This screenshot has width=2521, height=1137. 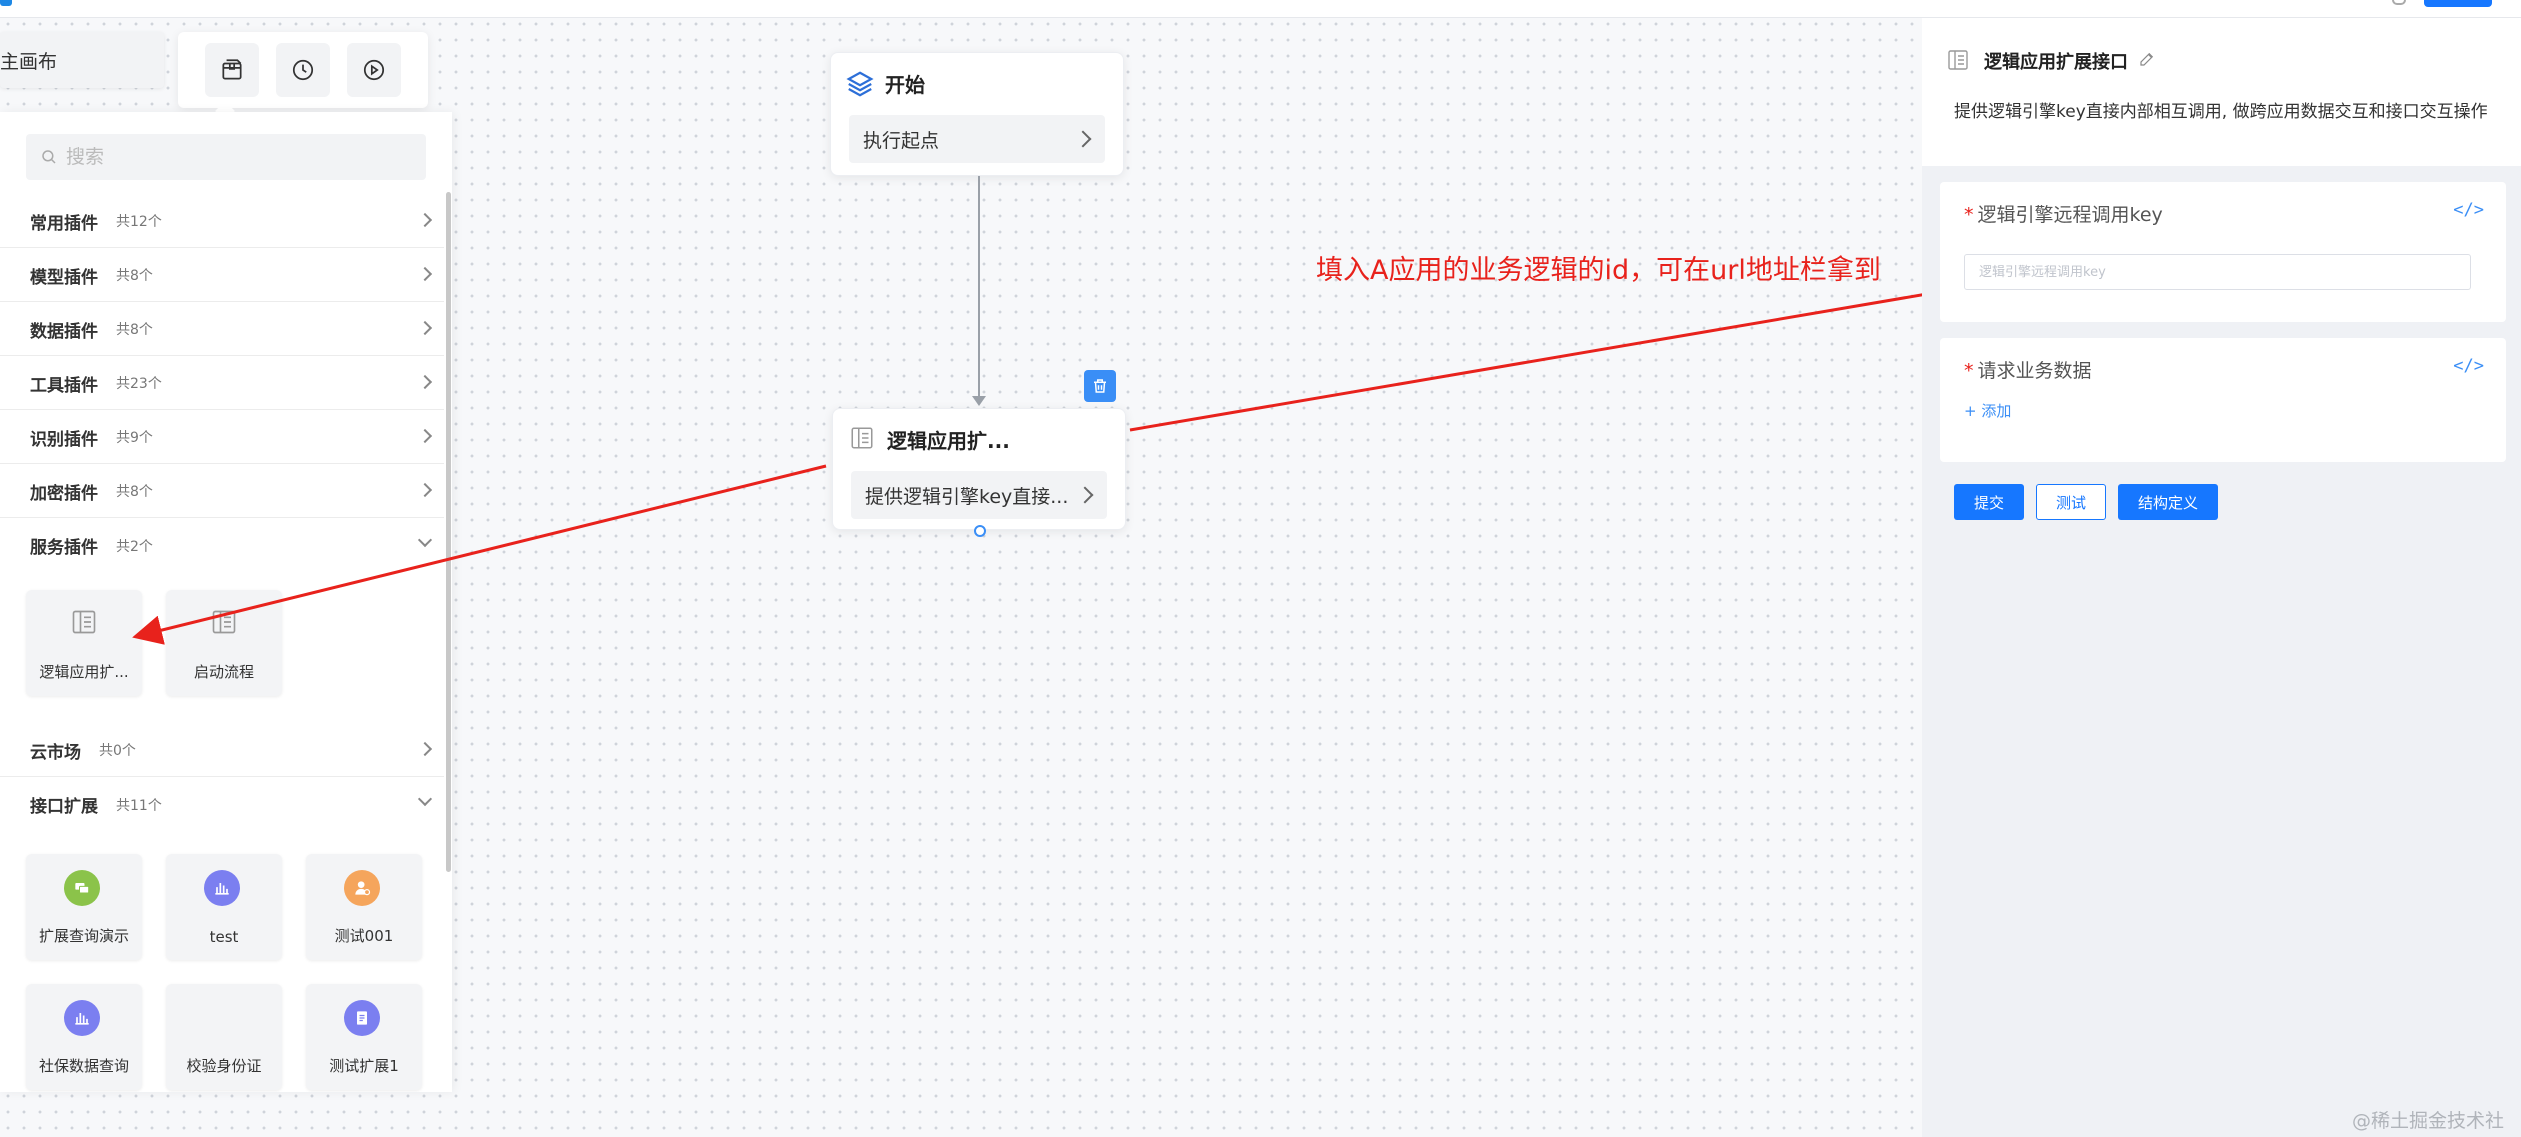 I want to click on start-node: 开始 执行起点, so click(x=977, y=114).